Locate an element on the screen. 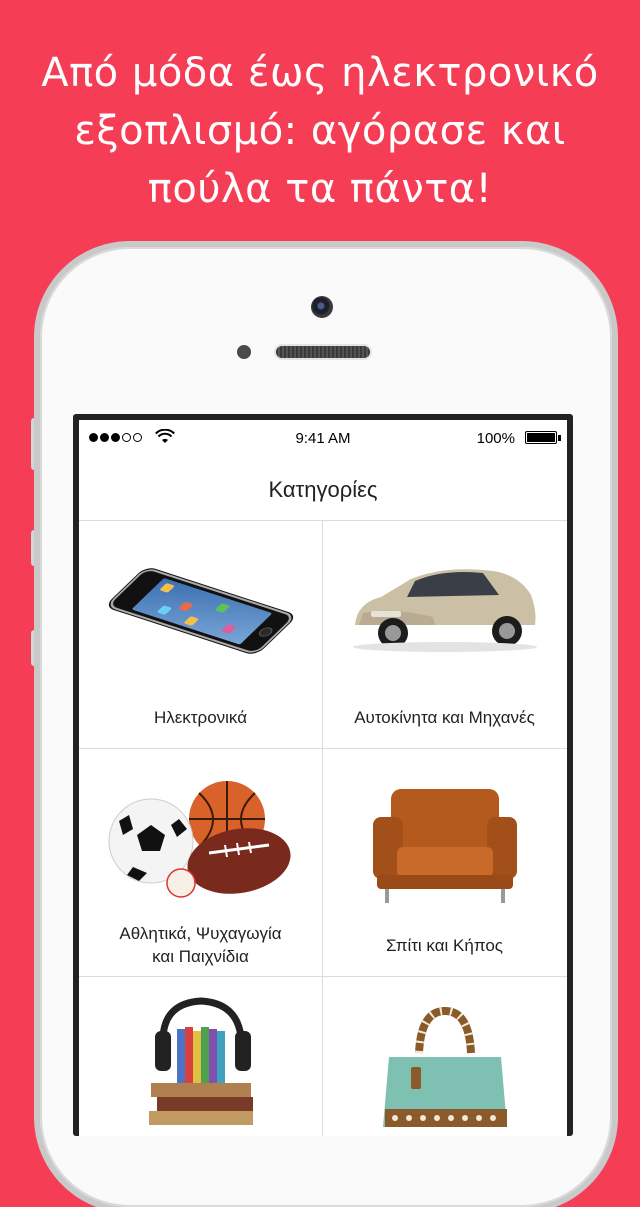 The width and height of the screenshot is (640, 1207). category-label-line-1: Αθλητικά, Ψυχαγωγία is located at coordinates (200, 933).